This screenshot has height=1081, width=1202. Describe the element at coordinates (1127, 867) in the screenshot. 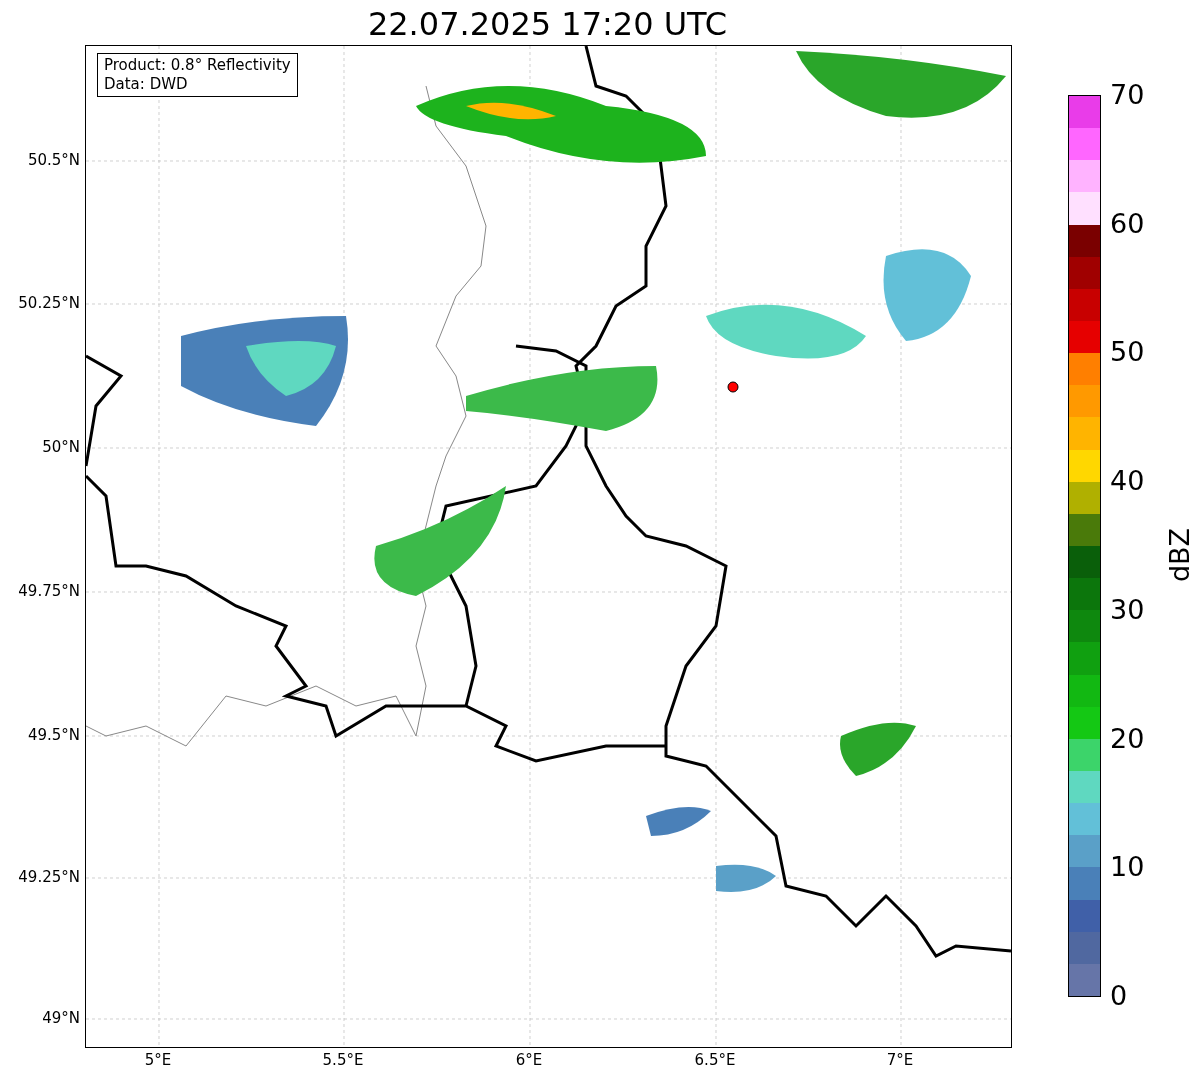

I see `colorbar-tick-label: 10` at that location.